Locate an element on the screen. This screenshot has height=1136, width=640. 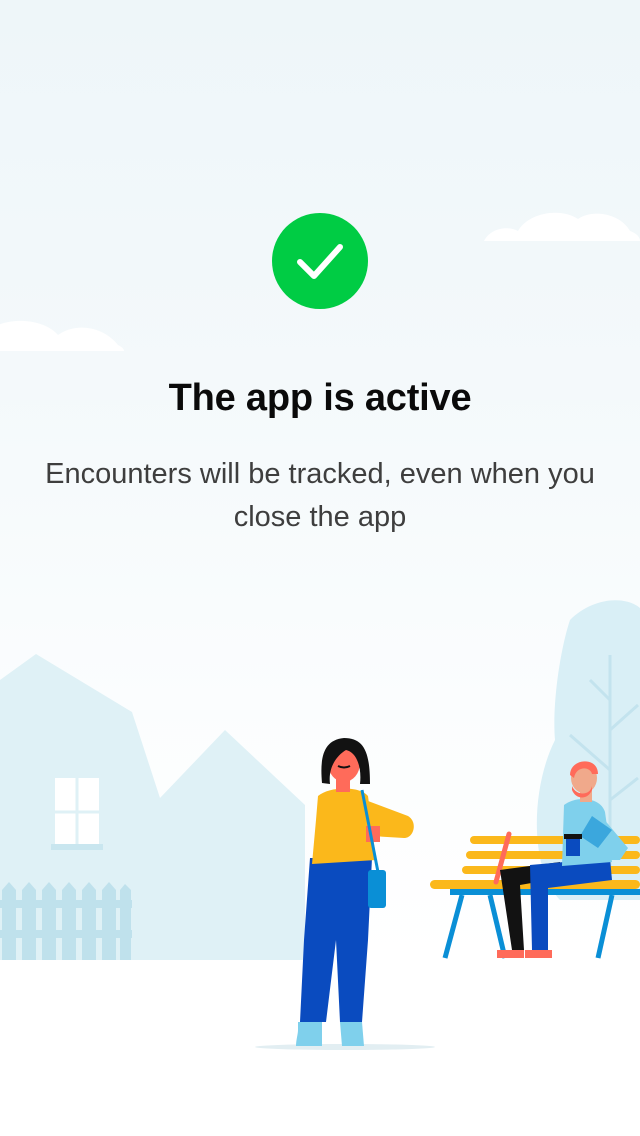
checkmark-circle-icon is located at coordinates (320, 261).